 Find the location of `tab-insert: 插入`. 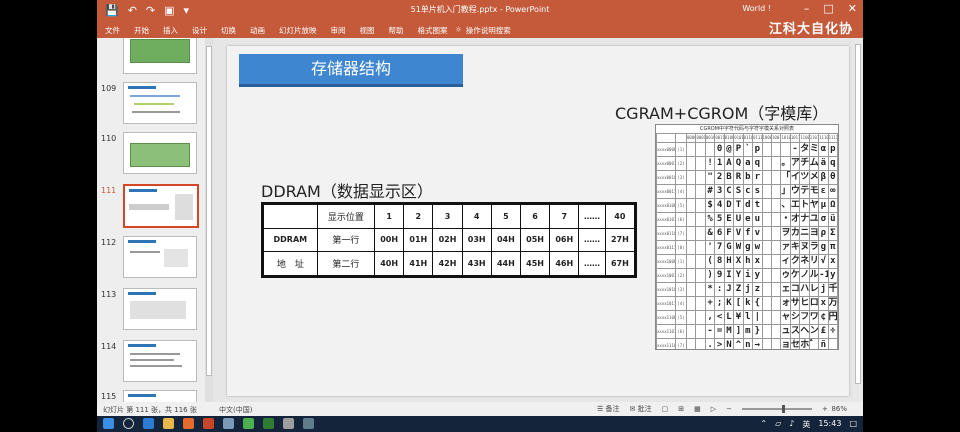

tab-insert: 插入 is located at coordinates (170, 30).